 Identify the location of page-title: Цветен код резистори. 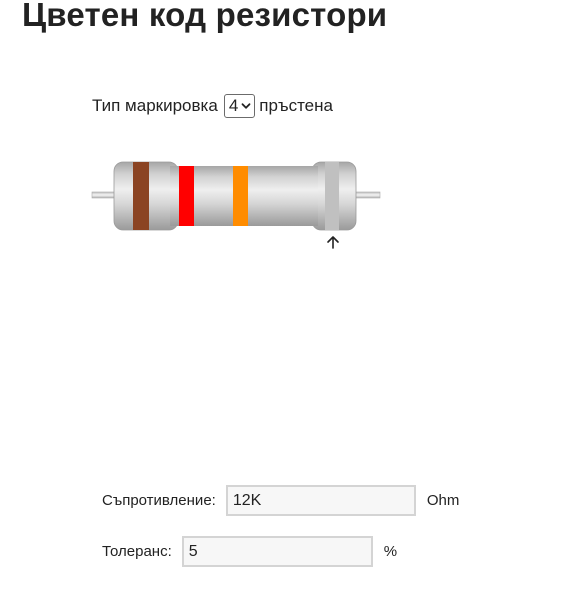
(205, 16).